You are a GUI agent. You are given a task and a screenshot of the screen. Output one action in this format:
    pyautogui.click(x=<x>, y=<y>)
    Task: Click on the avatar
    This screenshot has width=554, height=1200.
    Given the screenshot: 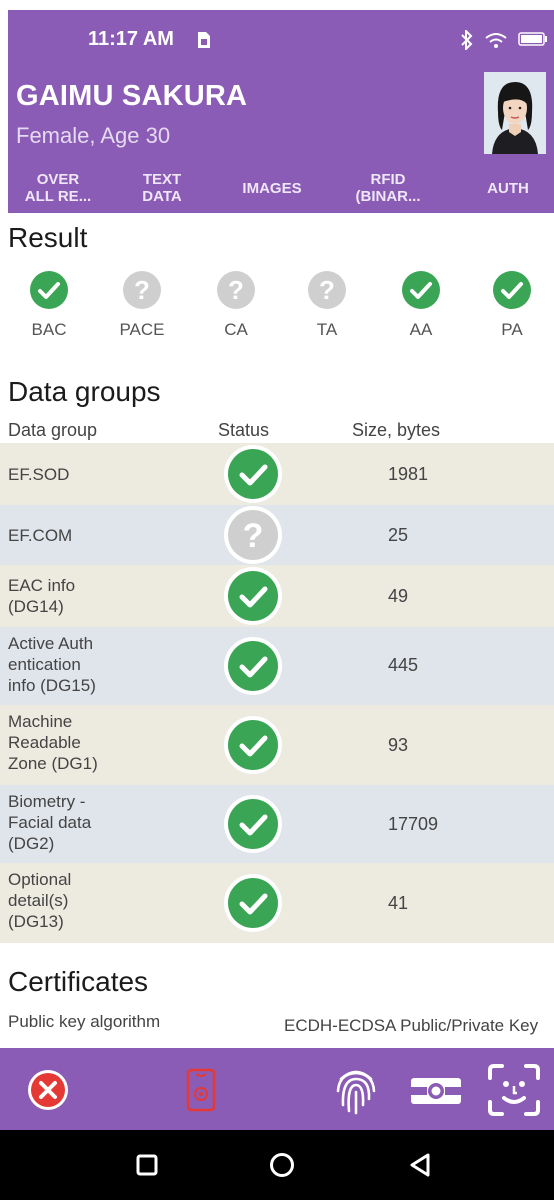 What is the action you would take?
    pyautogui.click(x=515, y=113)
    